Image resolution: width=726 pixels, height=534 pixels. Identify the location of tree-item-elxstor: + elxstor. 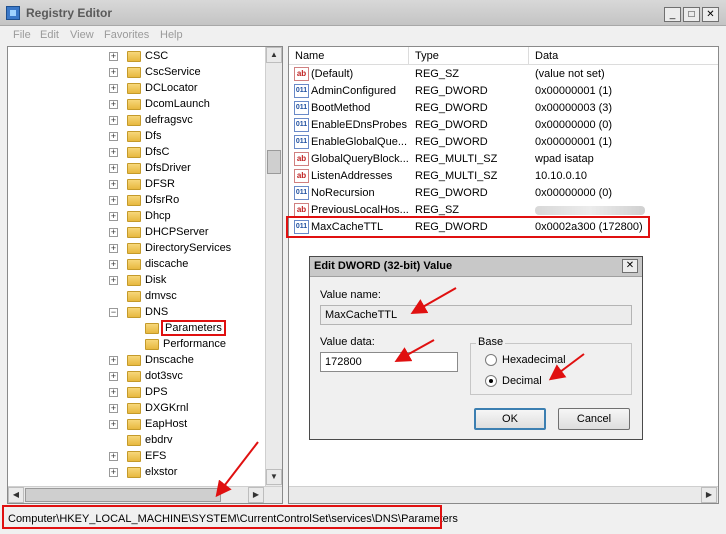
(195, 473).